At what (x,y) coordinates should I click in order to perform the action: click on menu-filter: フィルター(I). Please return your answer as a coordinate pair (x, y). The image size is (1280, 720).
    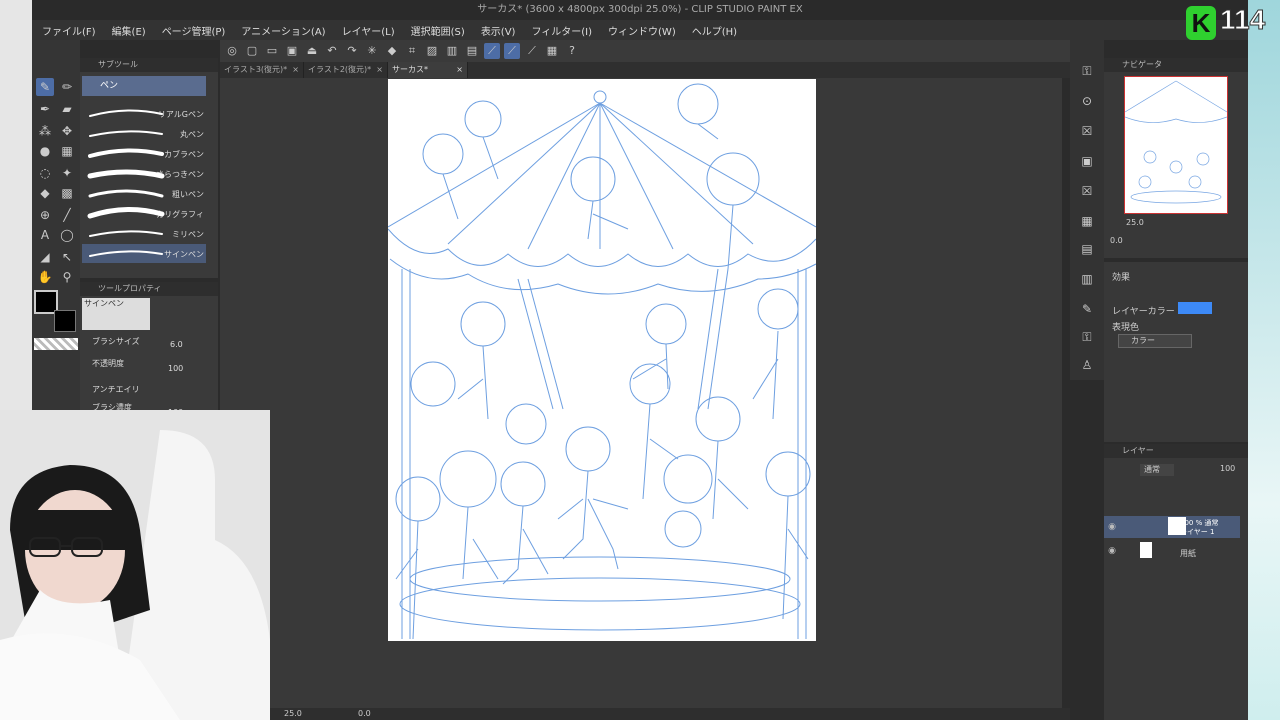
    Looking at the image, I should click on (561, 30).